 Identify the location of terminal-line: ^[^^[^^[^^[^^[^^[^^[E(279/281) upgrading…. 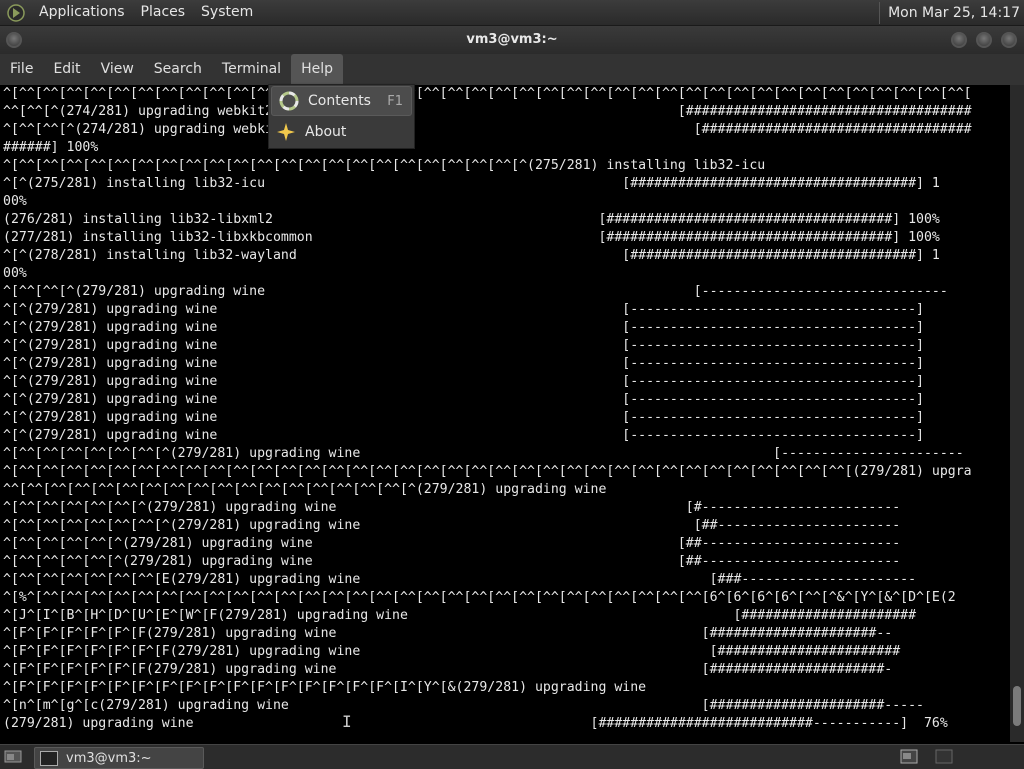
(460, 579).